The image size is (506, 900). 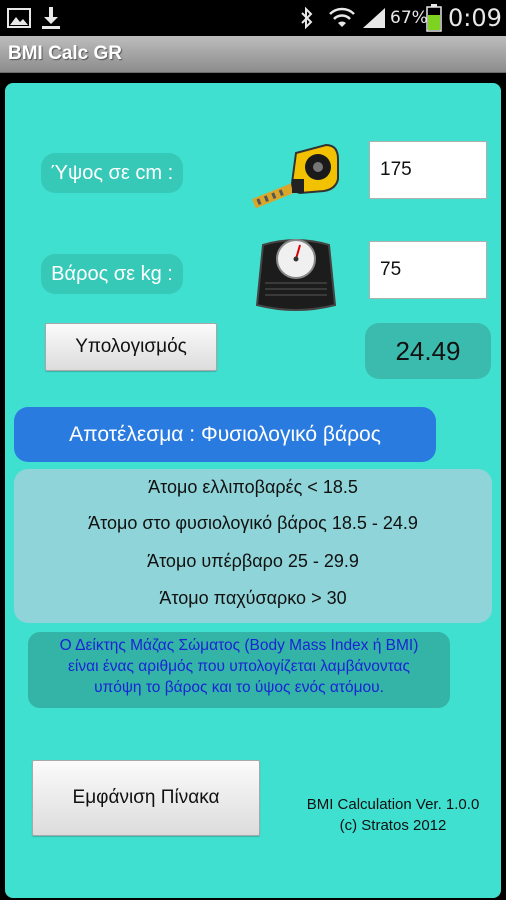 What do you see at coordinates (225, 434) in the screenshot?
I see `result-category: Αποτέλεσμα : Φυσιολογικό βάρος` at bounding box center [225, 434].